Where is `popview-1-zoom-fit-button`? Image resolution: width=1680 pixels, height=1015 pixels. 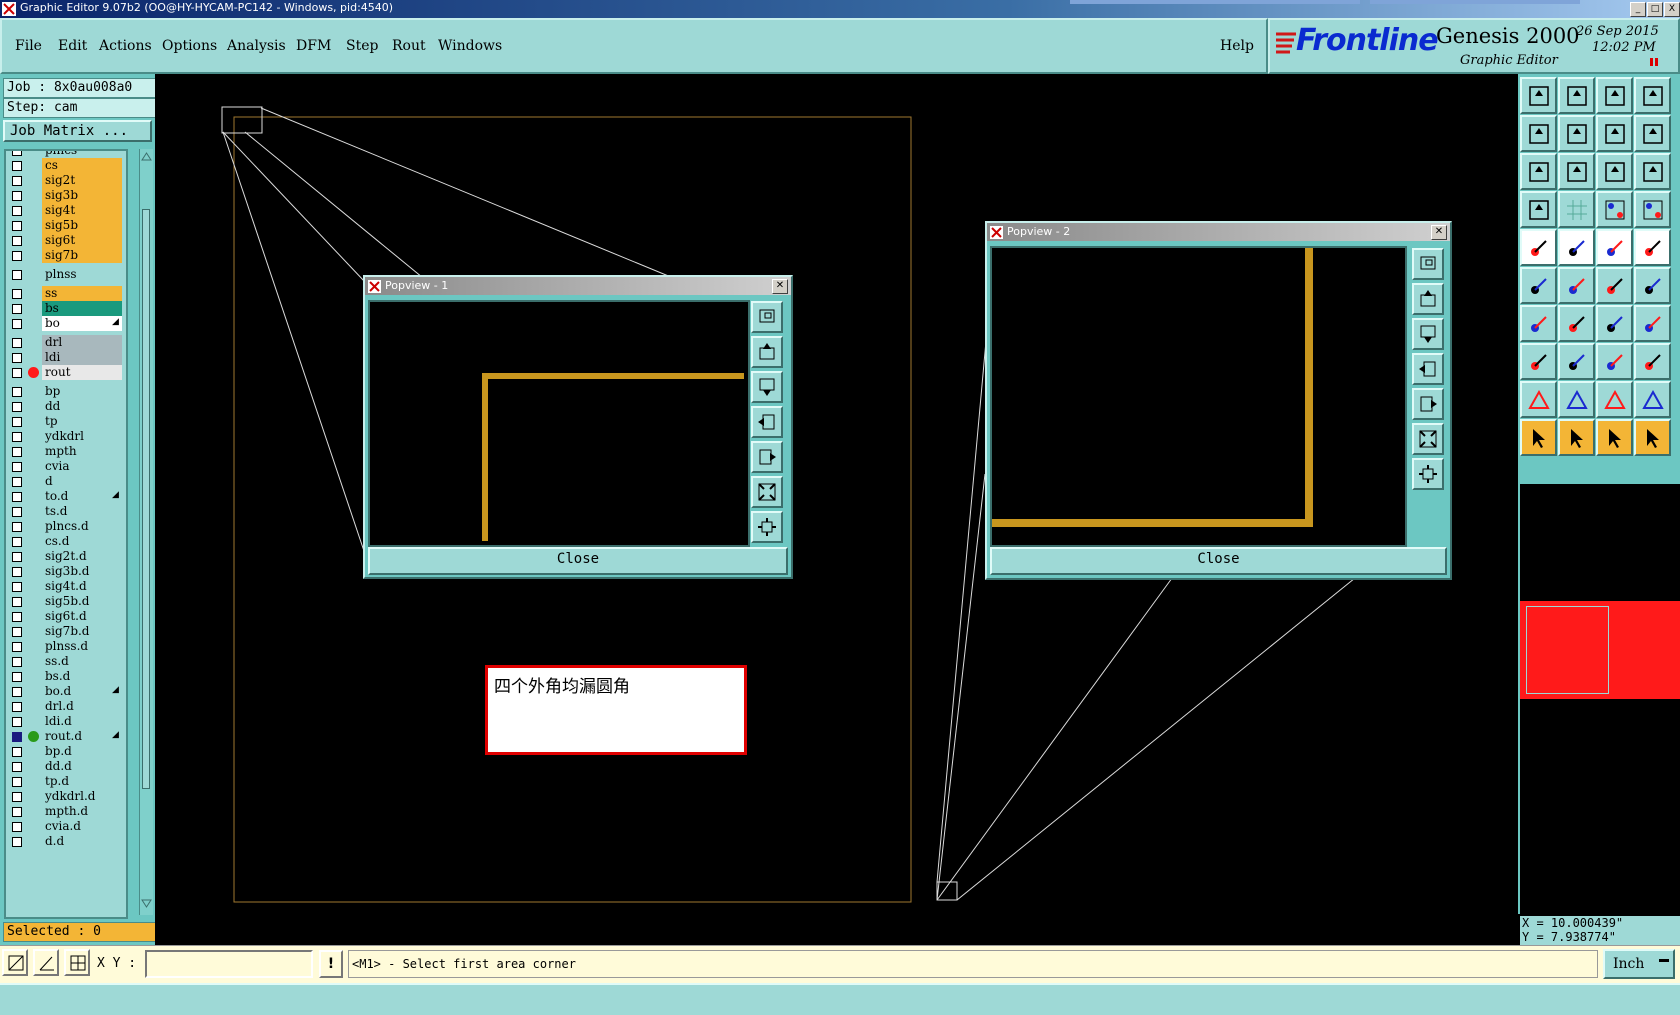
popview-1-zoom-fit-button is located at coordinates (767, 317).